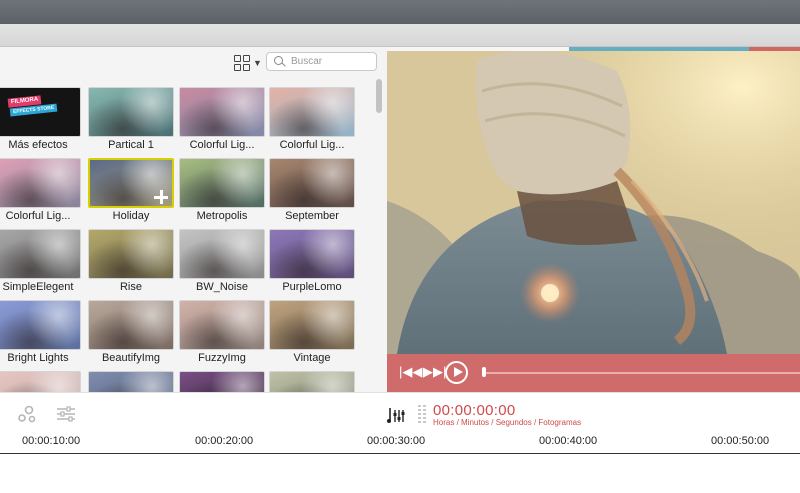  What do you see at coordinates (568, 441) in the screenshot?
I see `ruler-time-label: 00:00:40:00` at bounding box center [568, 441].